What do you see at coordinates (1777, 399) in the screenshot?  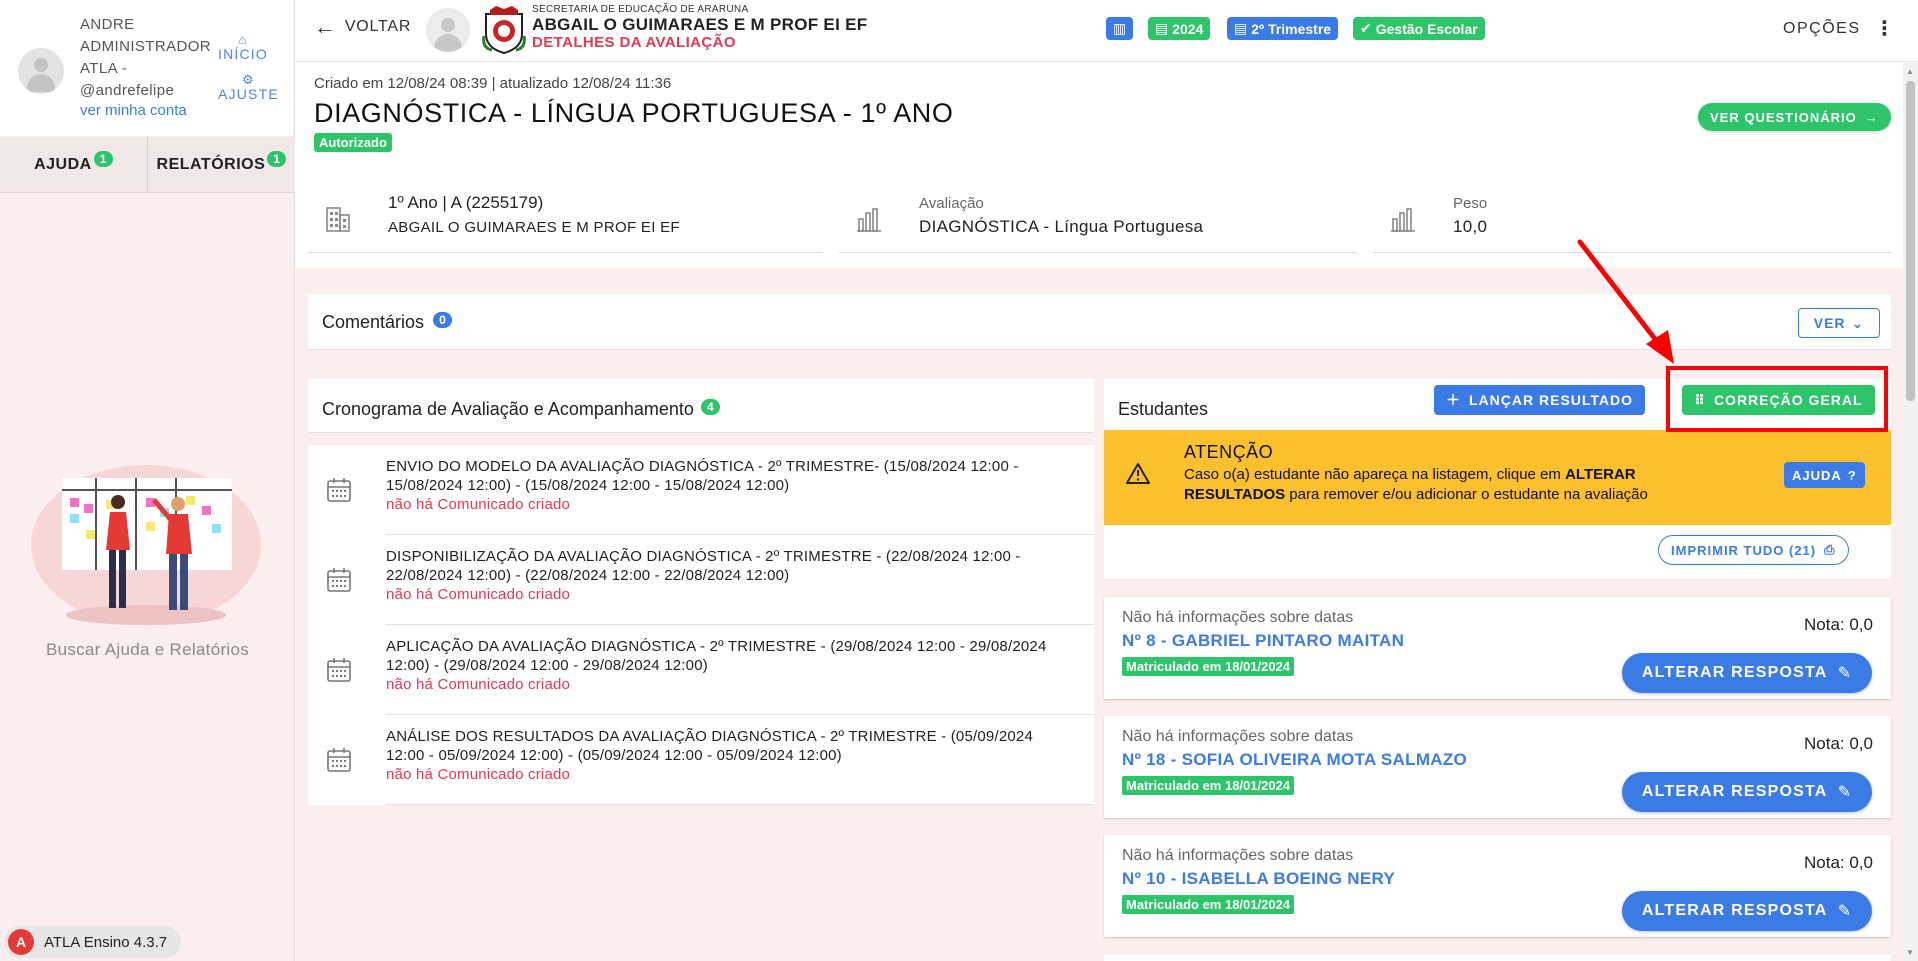 I see `annotation-highlight-box` at bounding box center [1777, 399].